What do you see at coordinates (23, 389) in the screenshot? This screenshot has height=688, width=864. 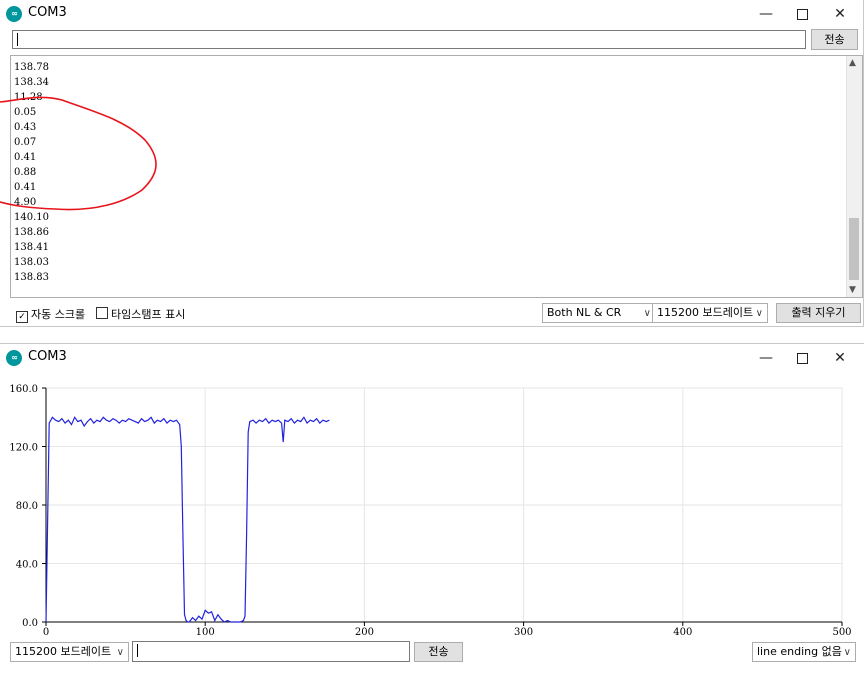 I see `y-tick-label: 160.0` at bounding box center [23, 389].